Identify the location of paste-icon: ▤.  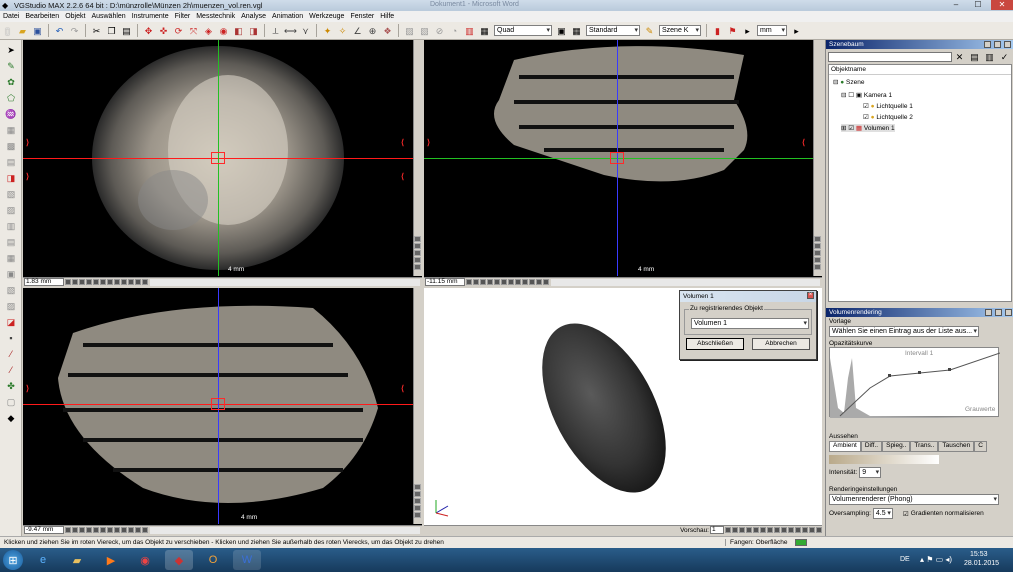
(127, 31).